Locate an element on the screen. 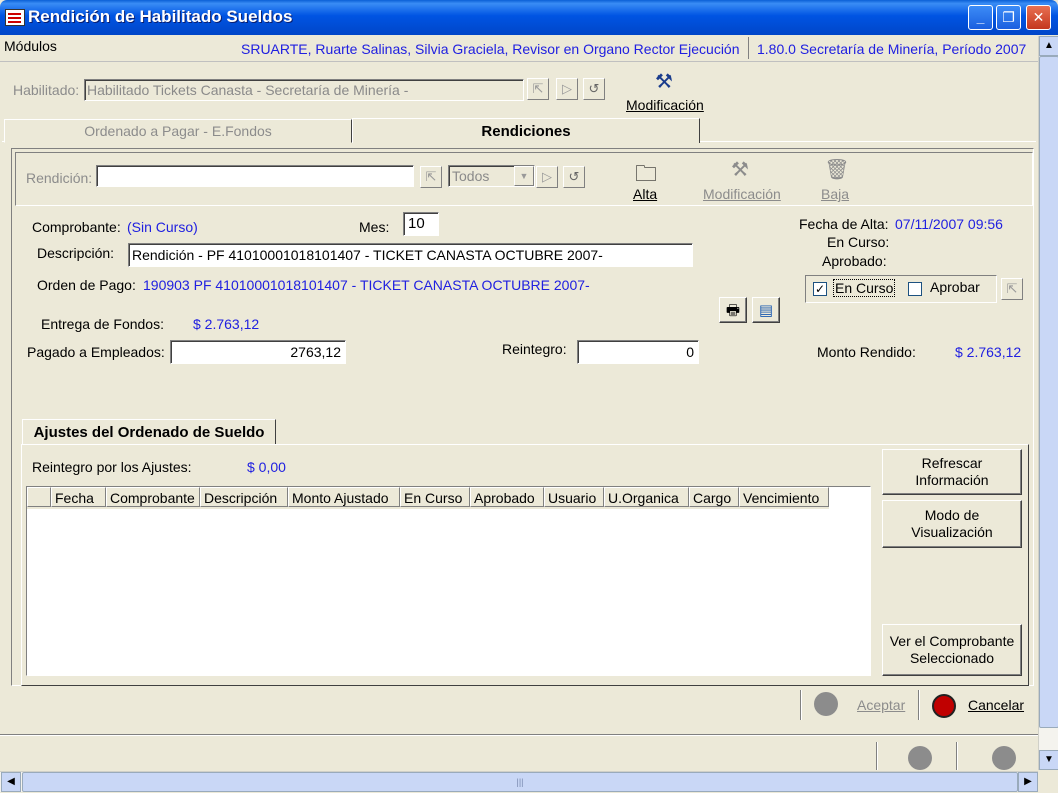  alta-button: Alta is located at coordinates (645, 194).